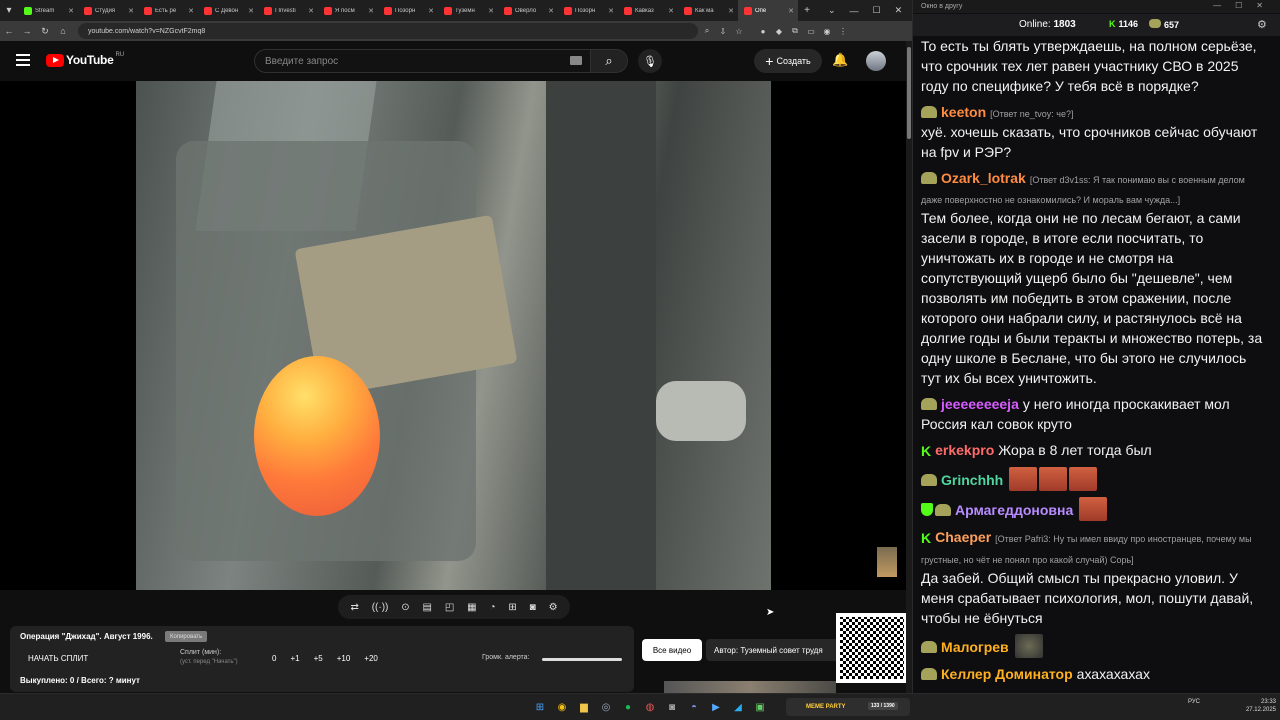 The width and height of the screenshot is (1280, 720). What do you see at coordinates (1245, 5) in the screenshot?
I see `chat-window-controls: —☐✕` at bounding box center [1245, 5].